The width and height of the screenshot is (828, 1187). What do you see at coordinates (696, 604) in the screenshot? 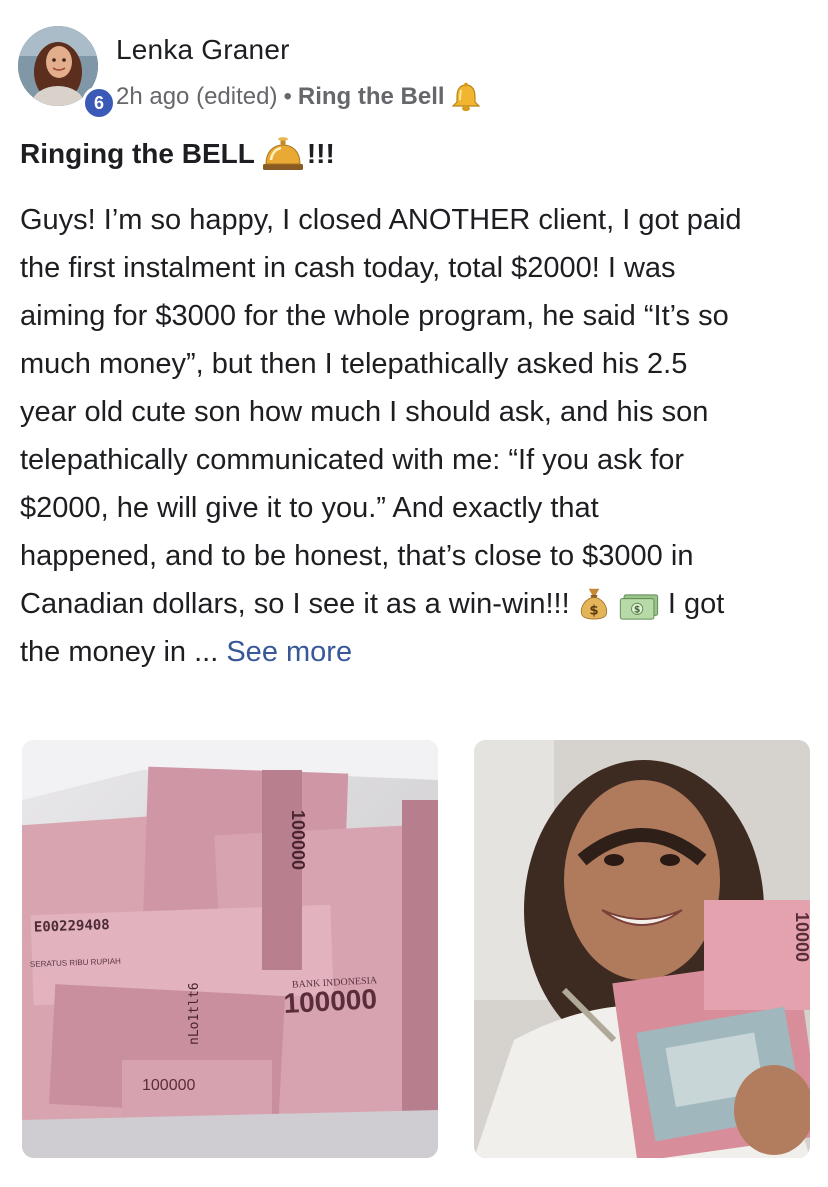
I see `post-body-line-text-after: I got` at bounding box center [696, 604].